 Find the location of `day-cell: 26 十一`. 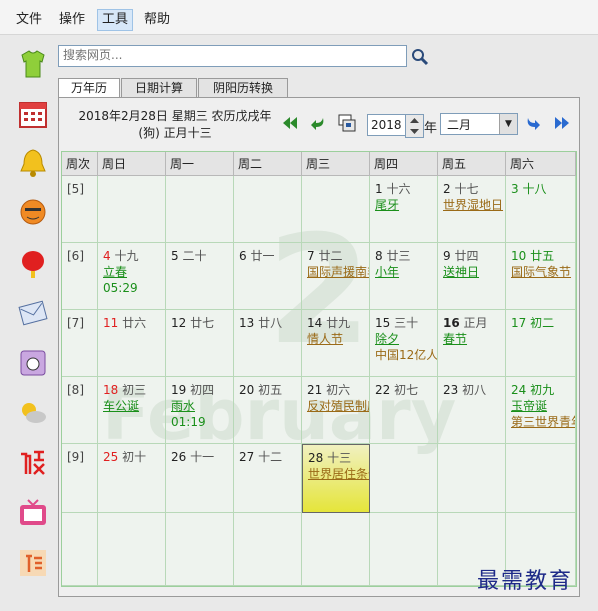

day-cell: 26 十一 is located at coordinates (200, 478).